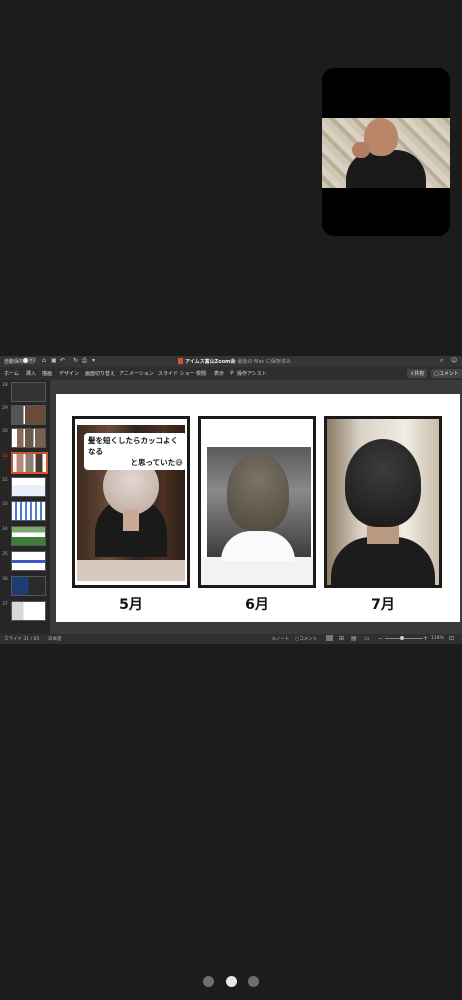 This screenshot has width=462, height=1000. What do you see at coordinates (5, 408) in the screenshot?
I see `thumb-number: 29` at bounding box center [5, 408].